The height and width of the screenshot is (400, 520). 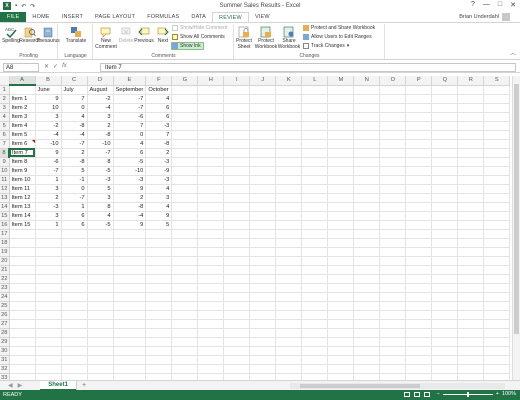 I want to click on column-header: F, so click(x=159, y=81).